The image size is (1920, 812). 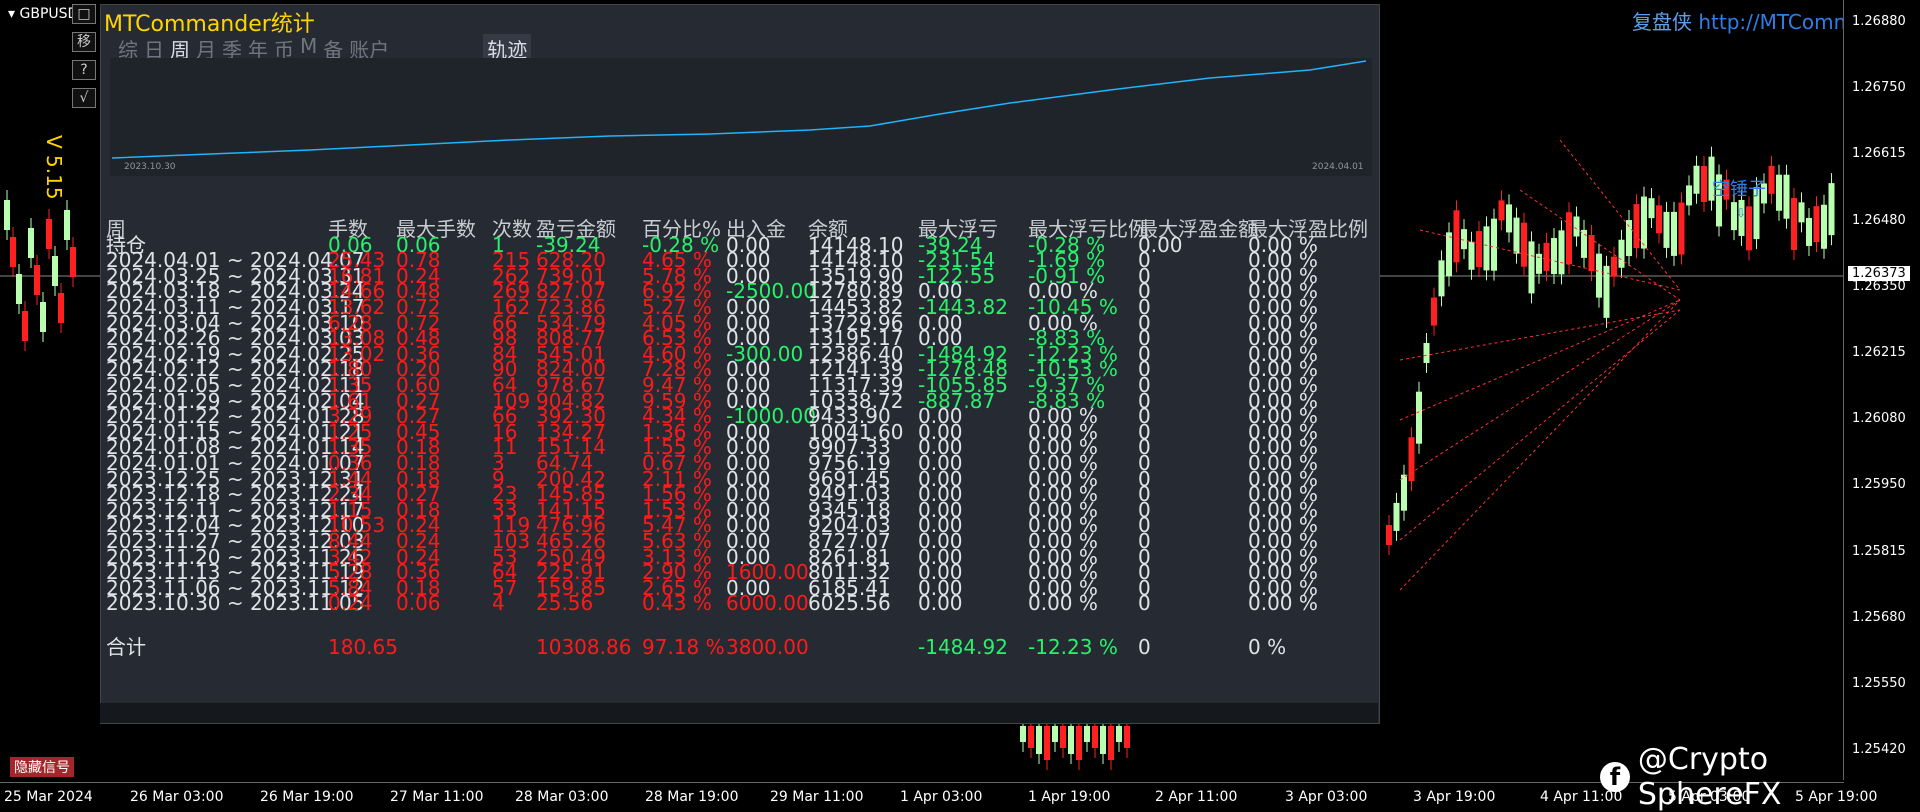 I want to click on watermark-text: @Crypto SphereFX, so click(x=1709, y=777).